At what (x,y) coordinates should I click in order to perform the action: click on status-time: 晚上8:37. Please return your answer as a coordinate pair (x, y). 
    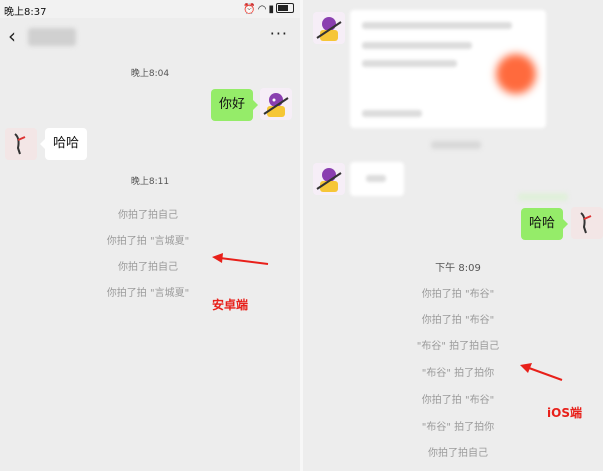
    Looking at the image, I should click on (25, 12).